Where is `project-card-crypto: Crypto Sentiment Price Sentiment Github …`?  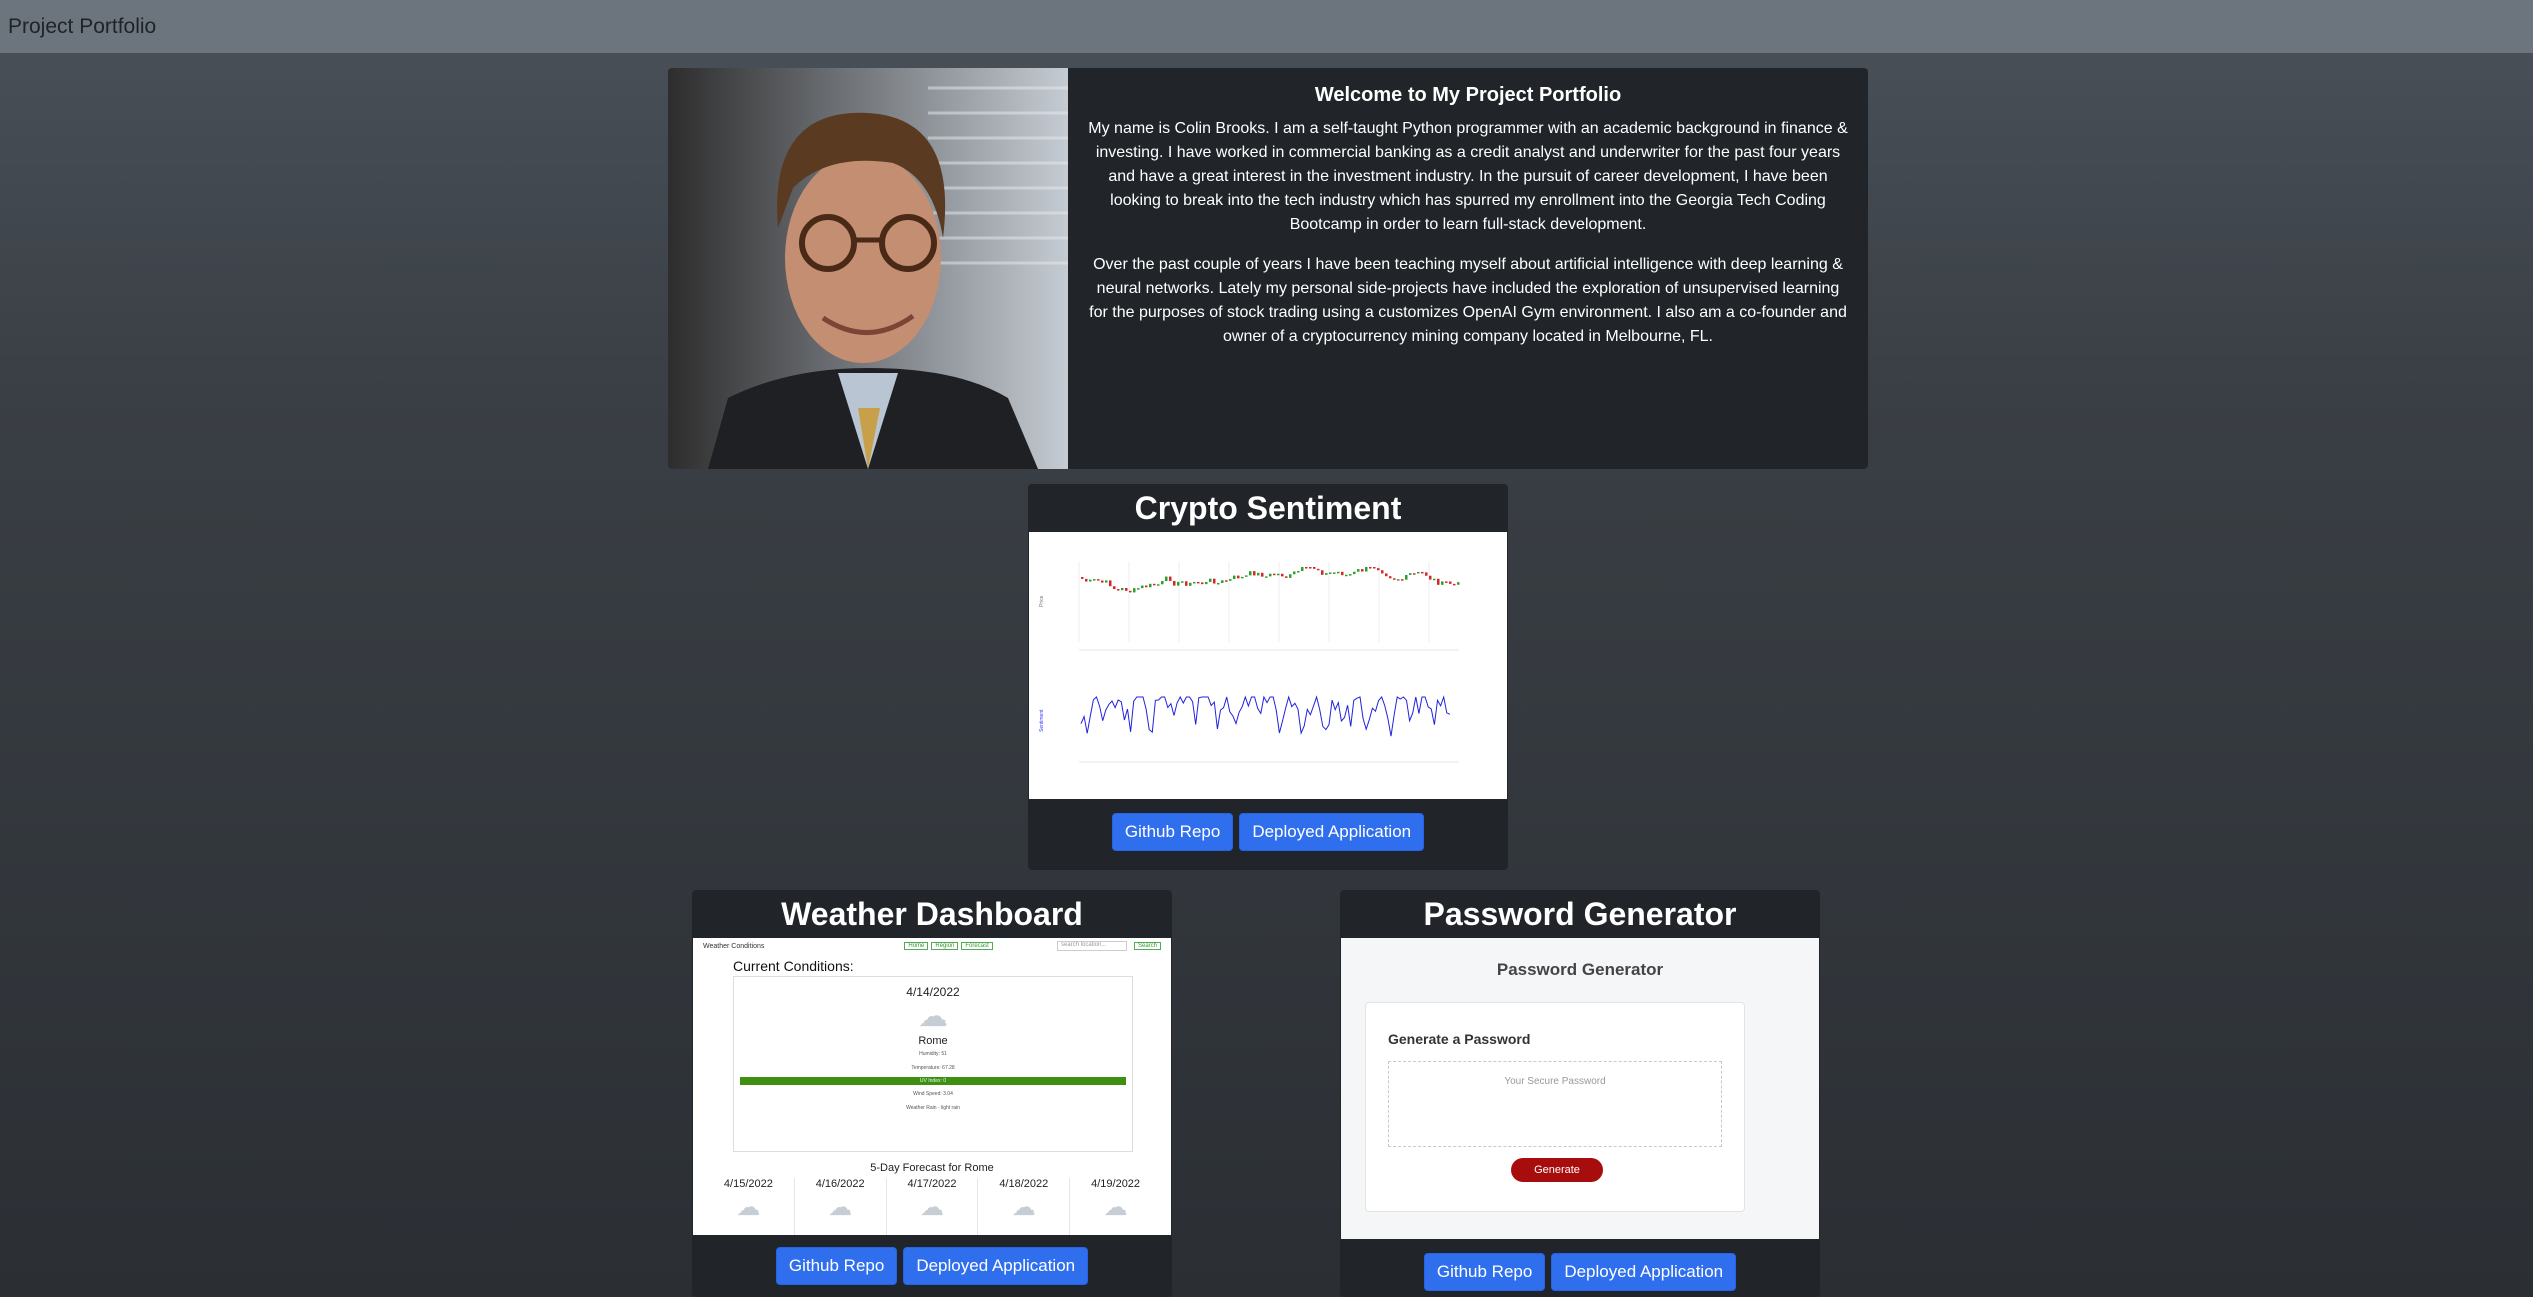 project-card-crypto: Crypto Sentiment Price Sentiment Github … is located at coordinates (1268, 677).